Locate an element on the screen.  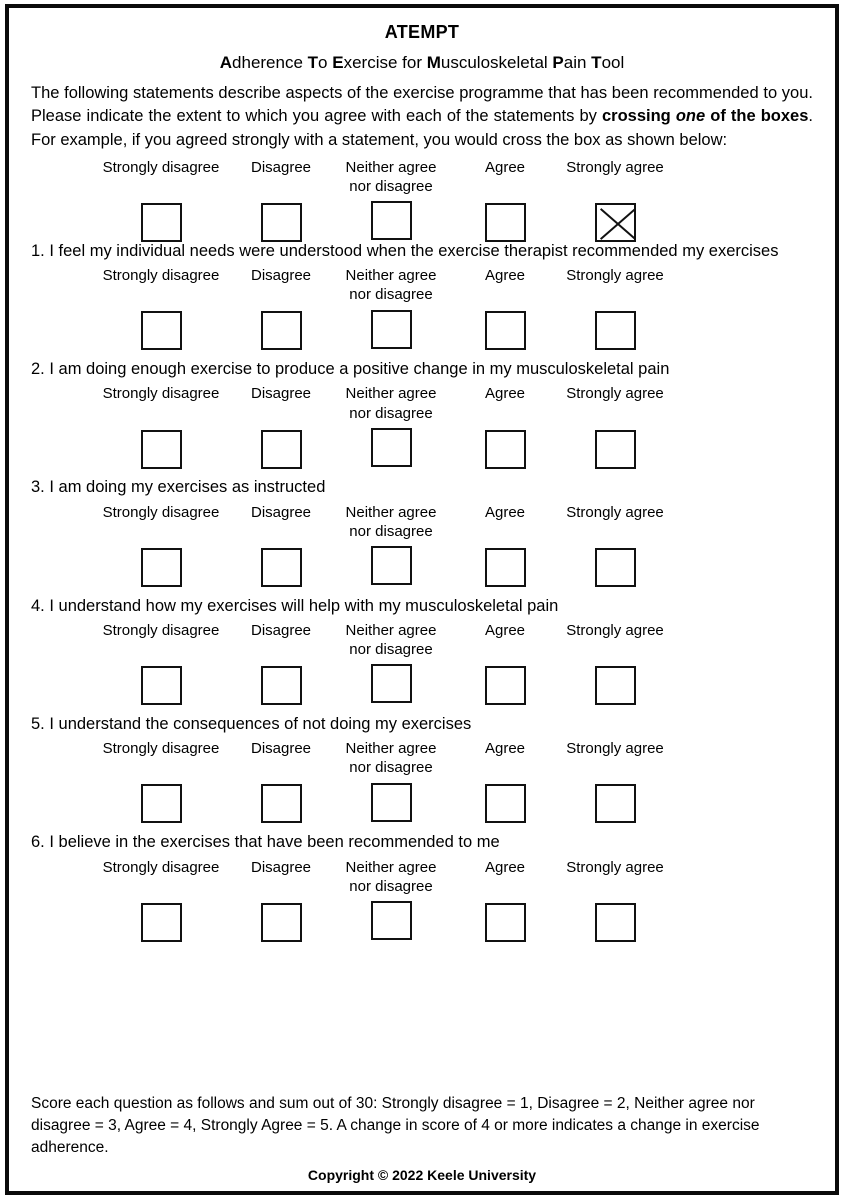
q3-checkbox-strongly-agree is located at coordinates (615, 567).